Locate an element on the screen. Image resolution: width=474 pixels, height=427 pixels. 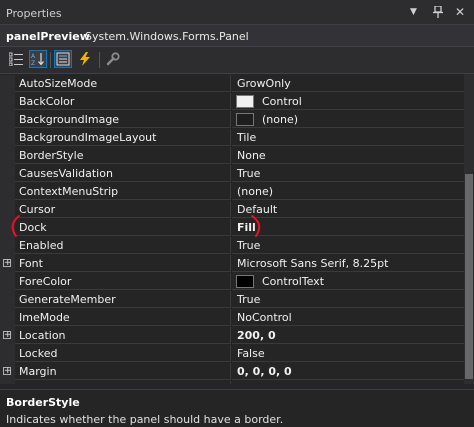
property-row: GenerateMember True is located at coordinates (232, 300).